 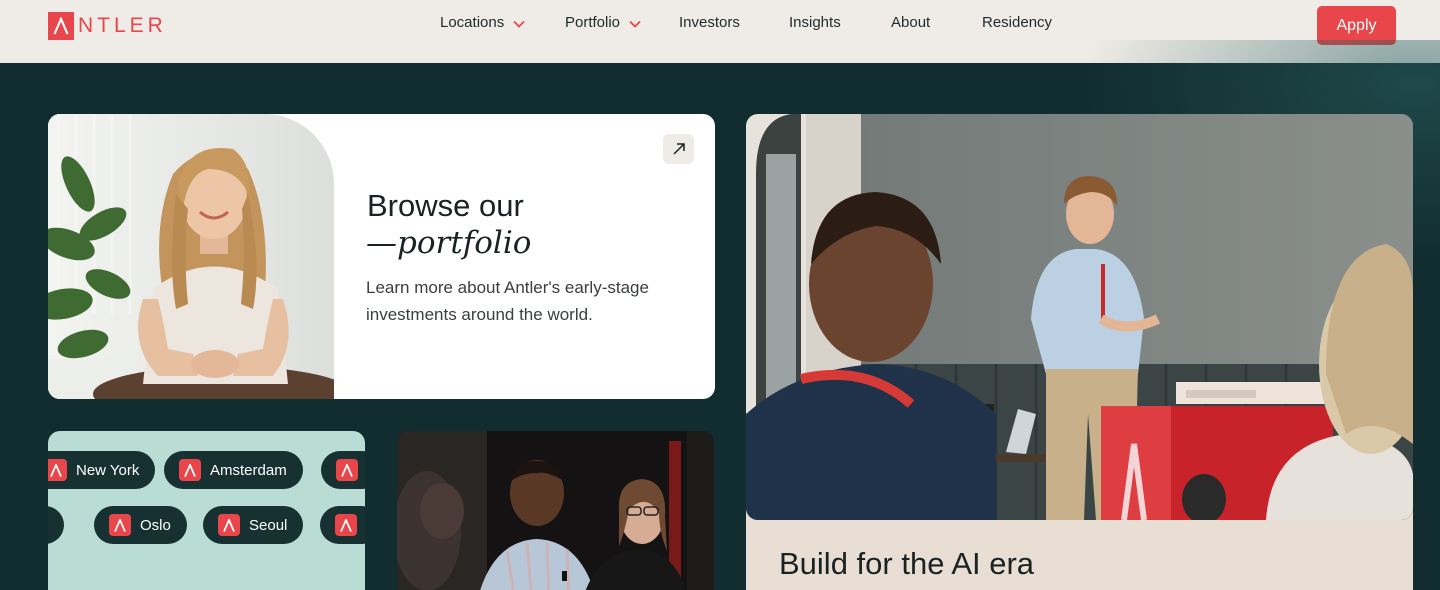 What do you see at coordinates (445, 205) in the screenshot?
I see `browse-title: Browse our` at bounding box center [445, 205].